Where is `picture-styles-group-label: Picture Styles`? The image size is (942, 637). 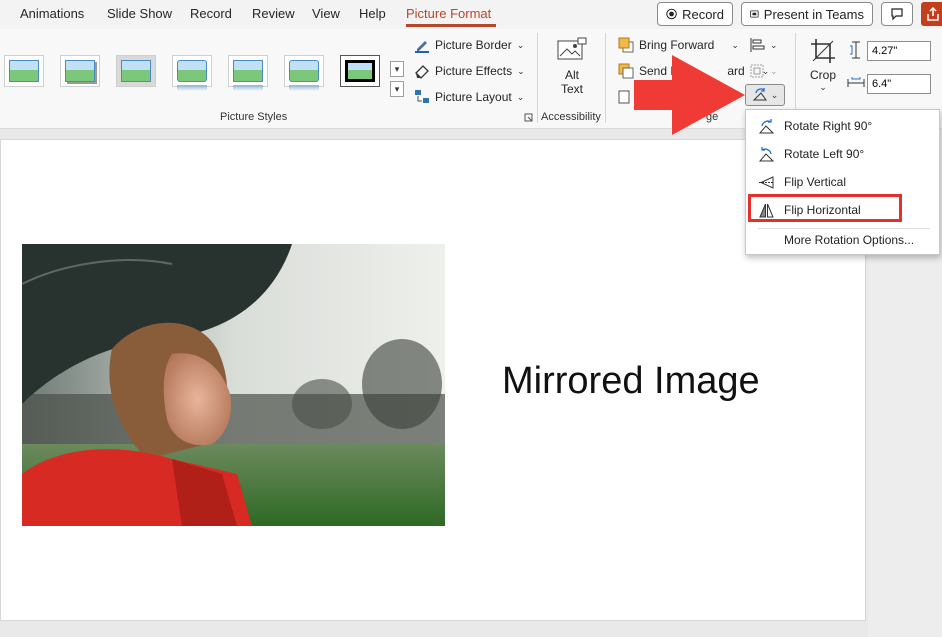
picture-styles-group-label: Picture Styles is located at coordinates (254, 117).